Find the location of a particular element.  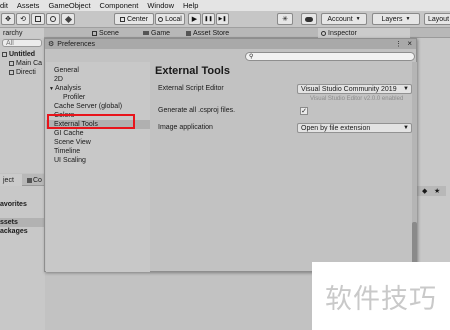

nav-item-gi-cache: GI Cache is located at coordinates (69, 133).